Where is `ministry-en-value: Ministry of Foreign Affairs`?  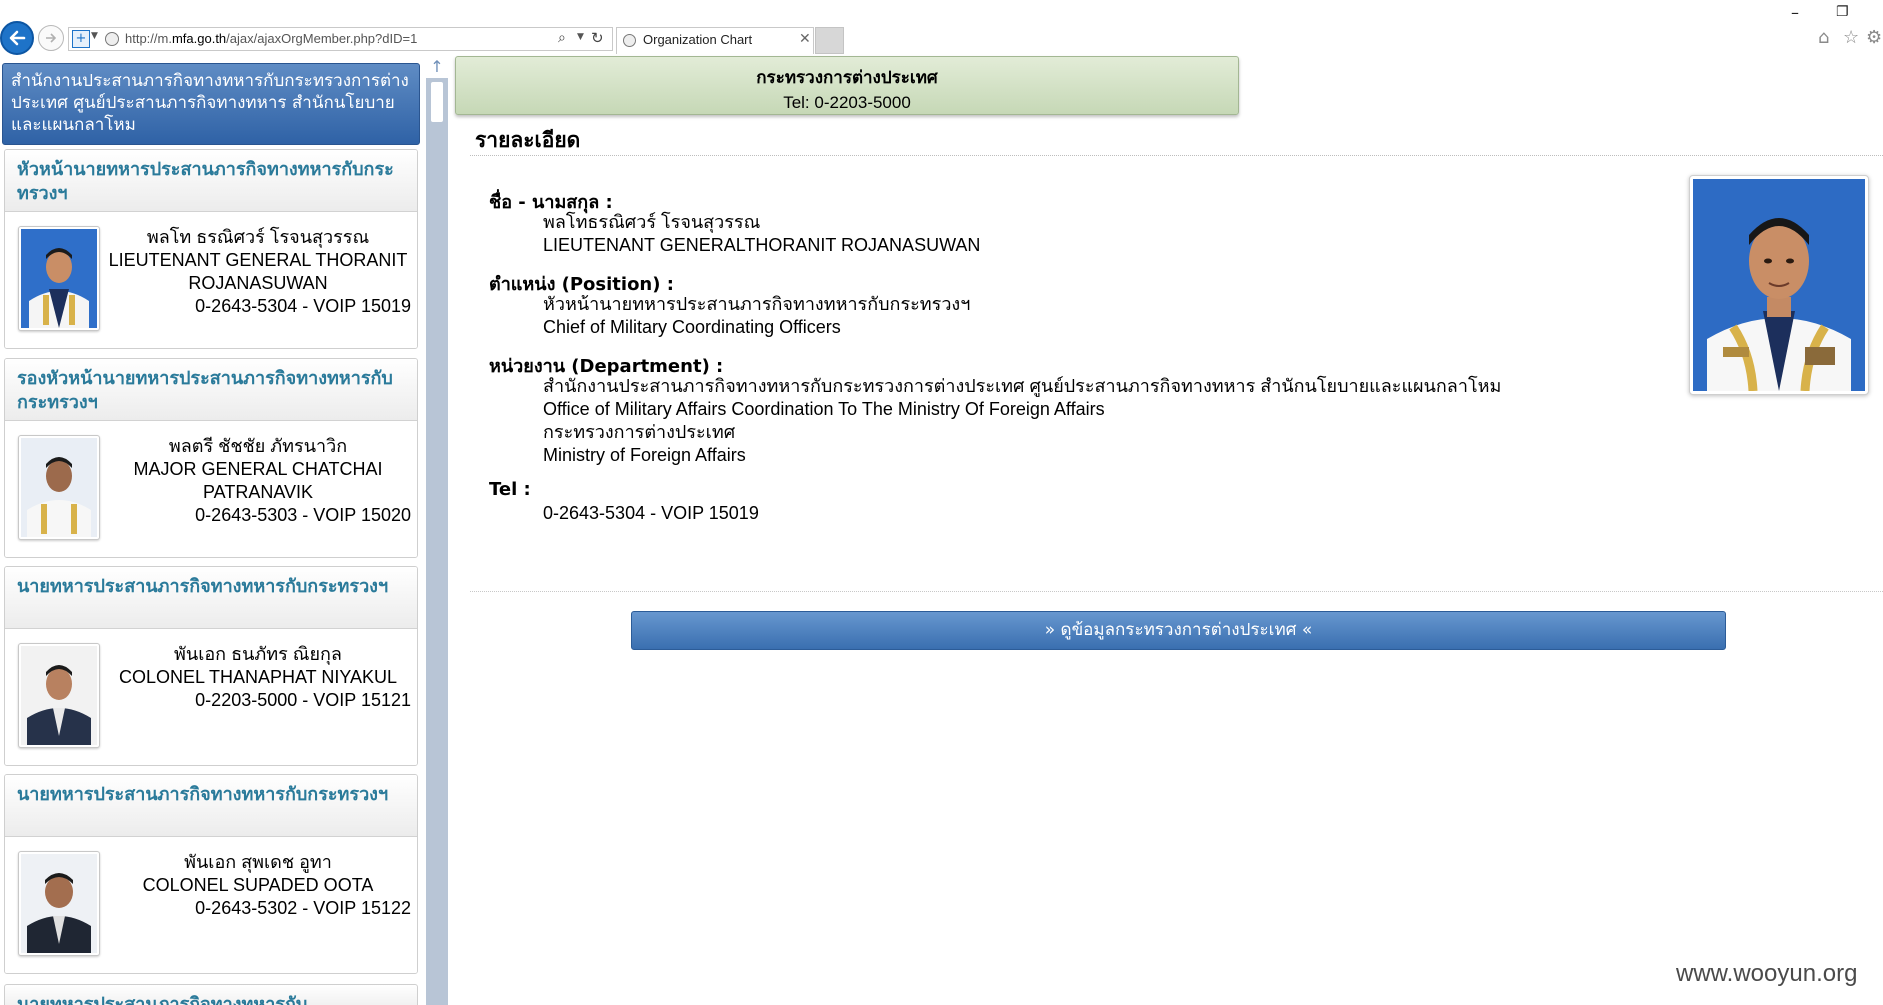 ministry-en-value: Ministry of Foreign Affairs is located at coordinates (644, 455).